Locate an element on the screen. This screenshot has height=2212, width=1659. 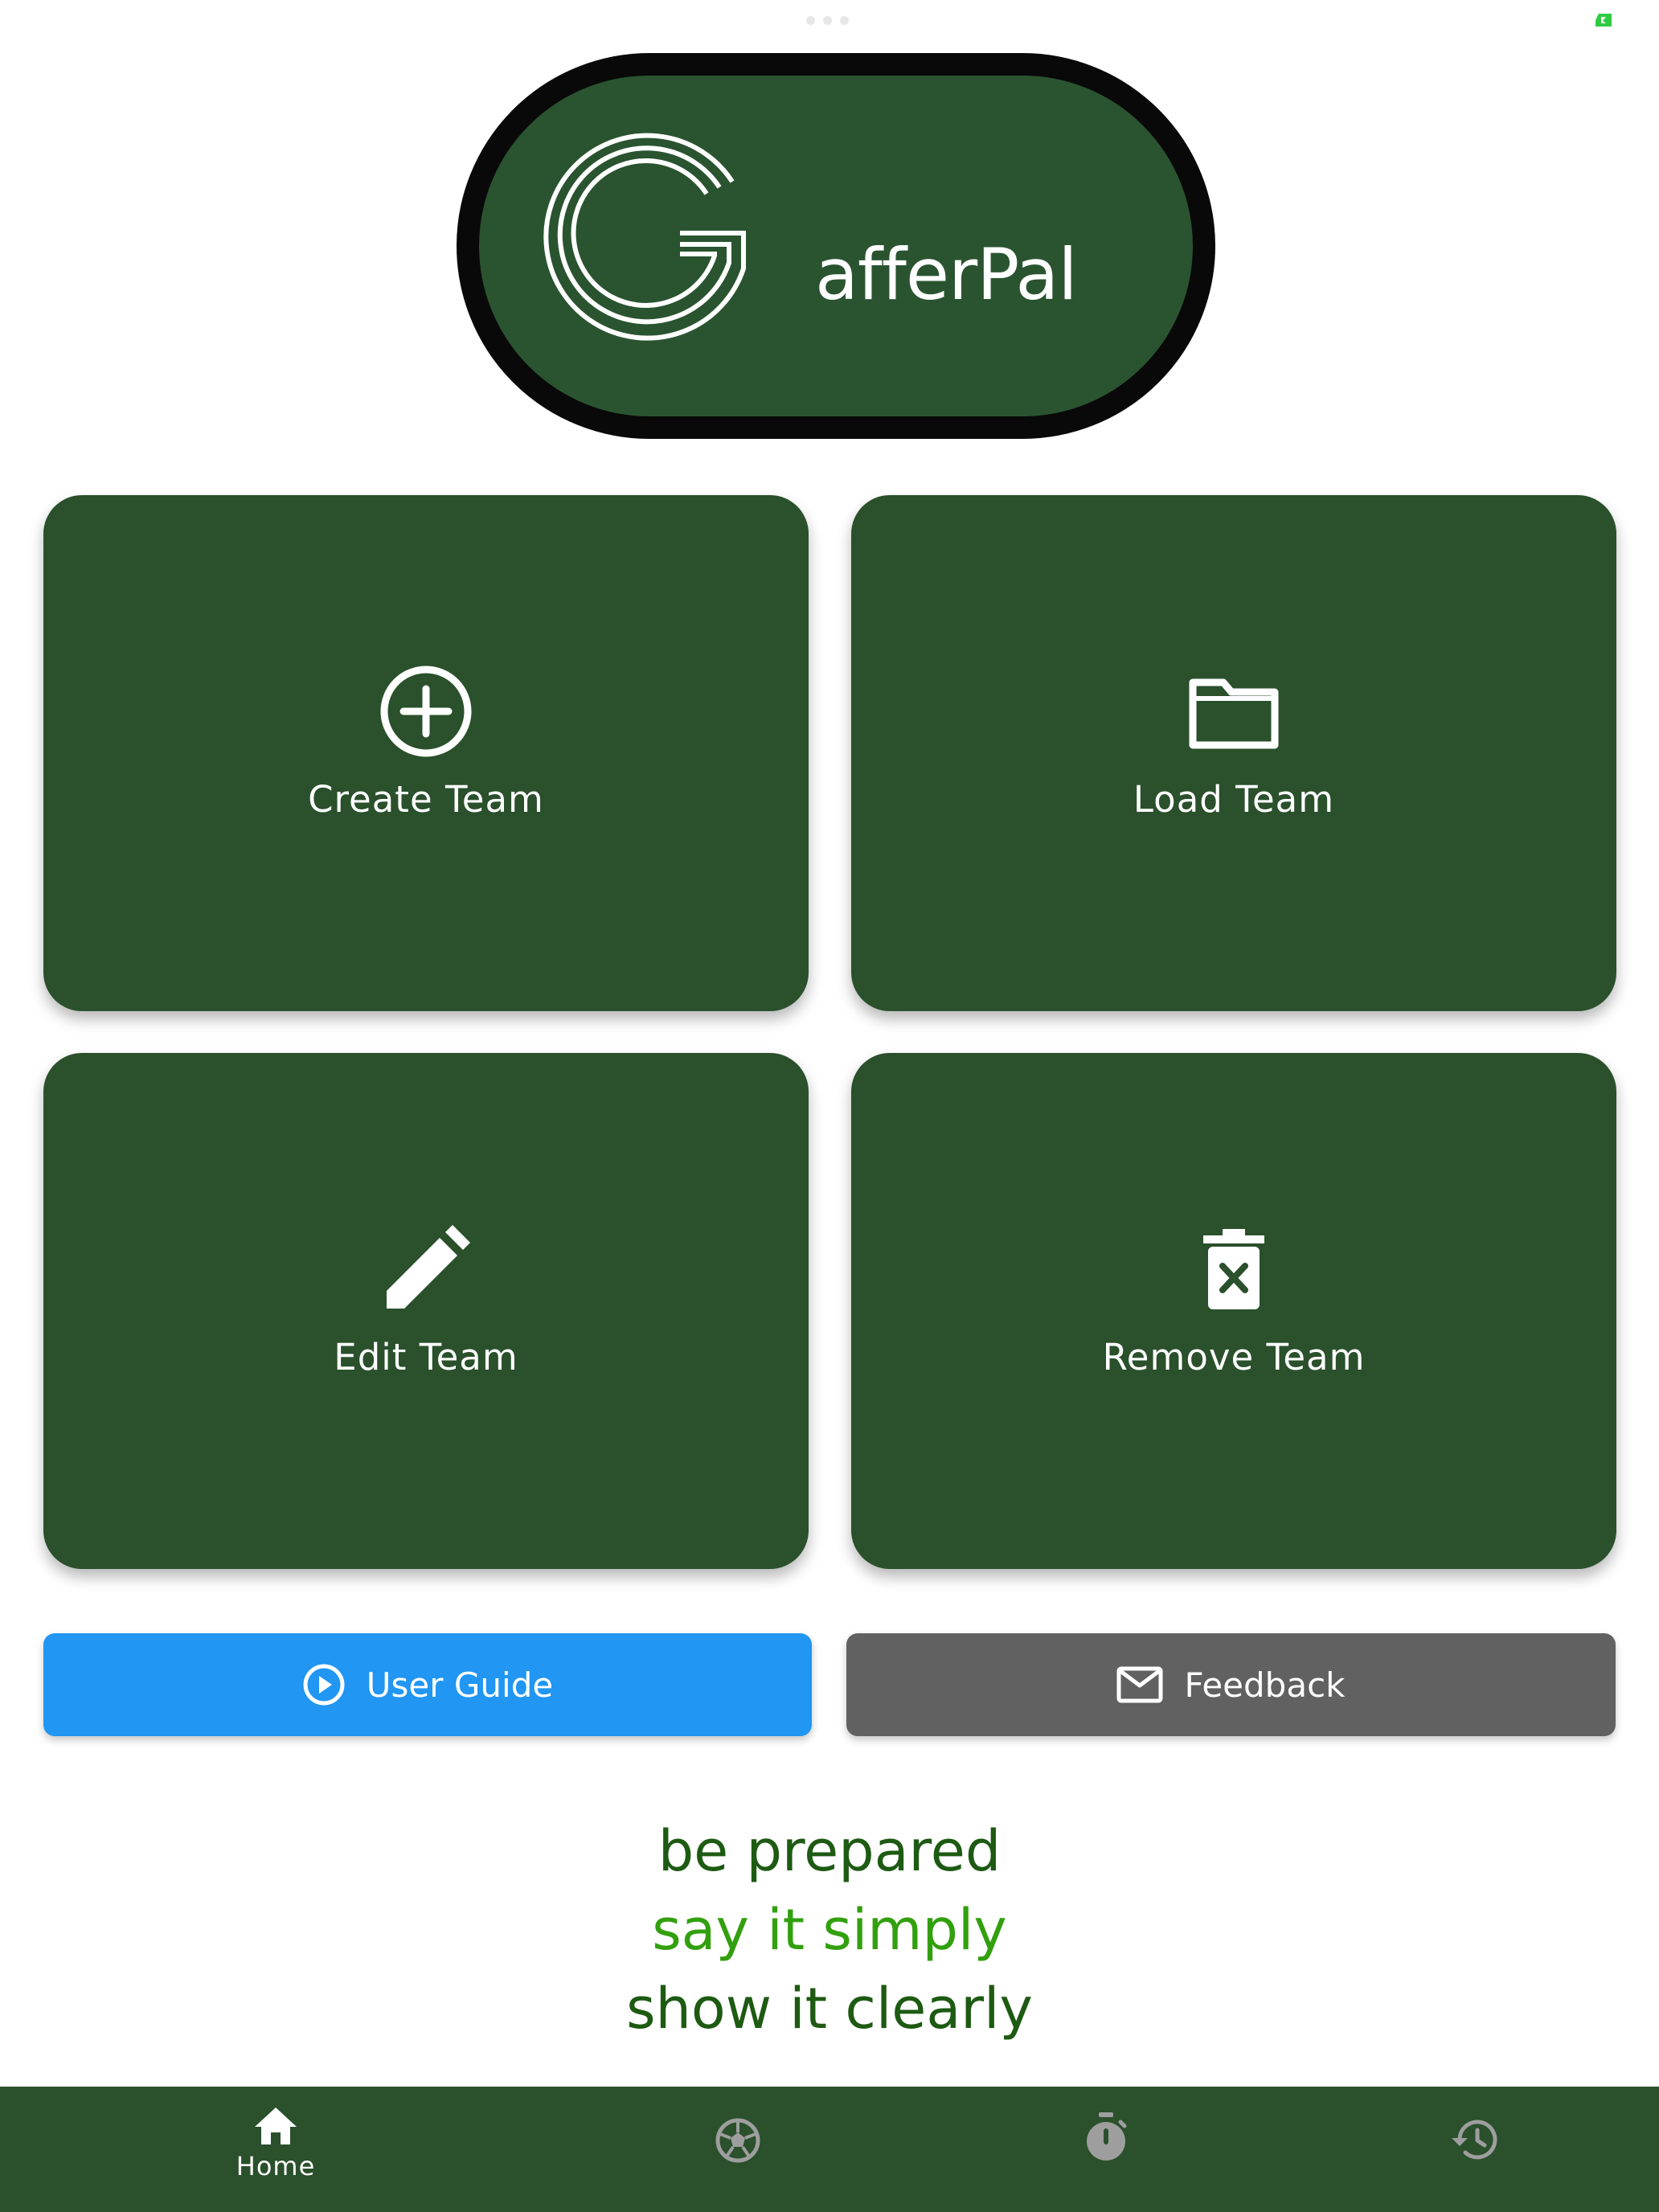
pencil-icon is located at coordinates (428, 1267).